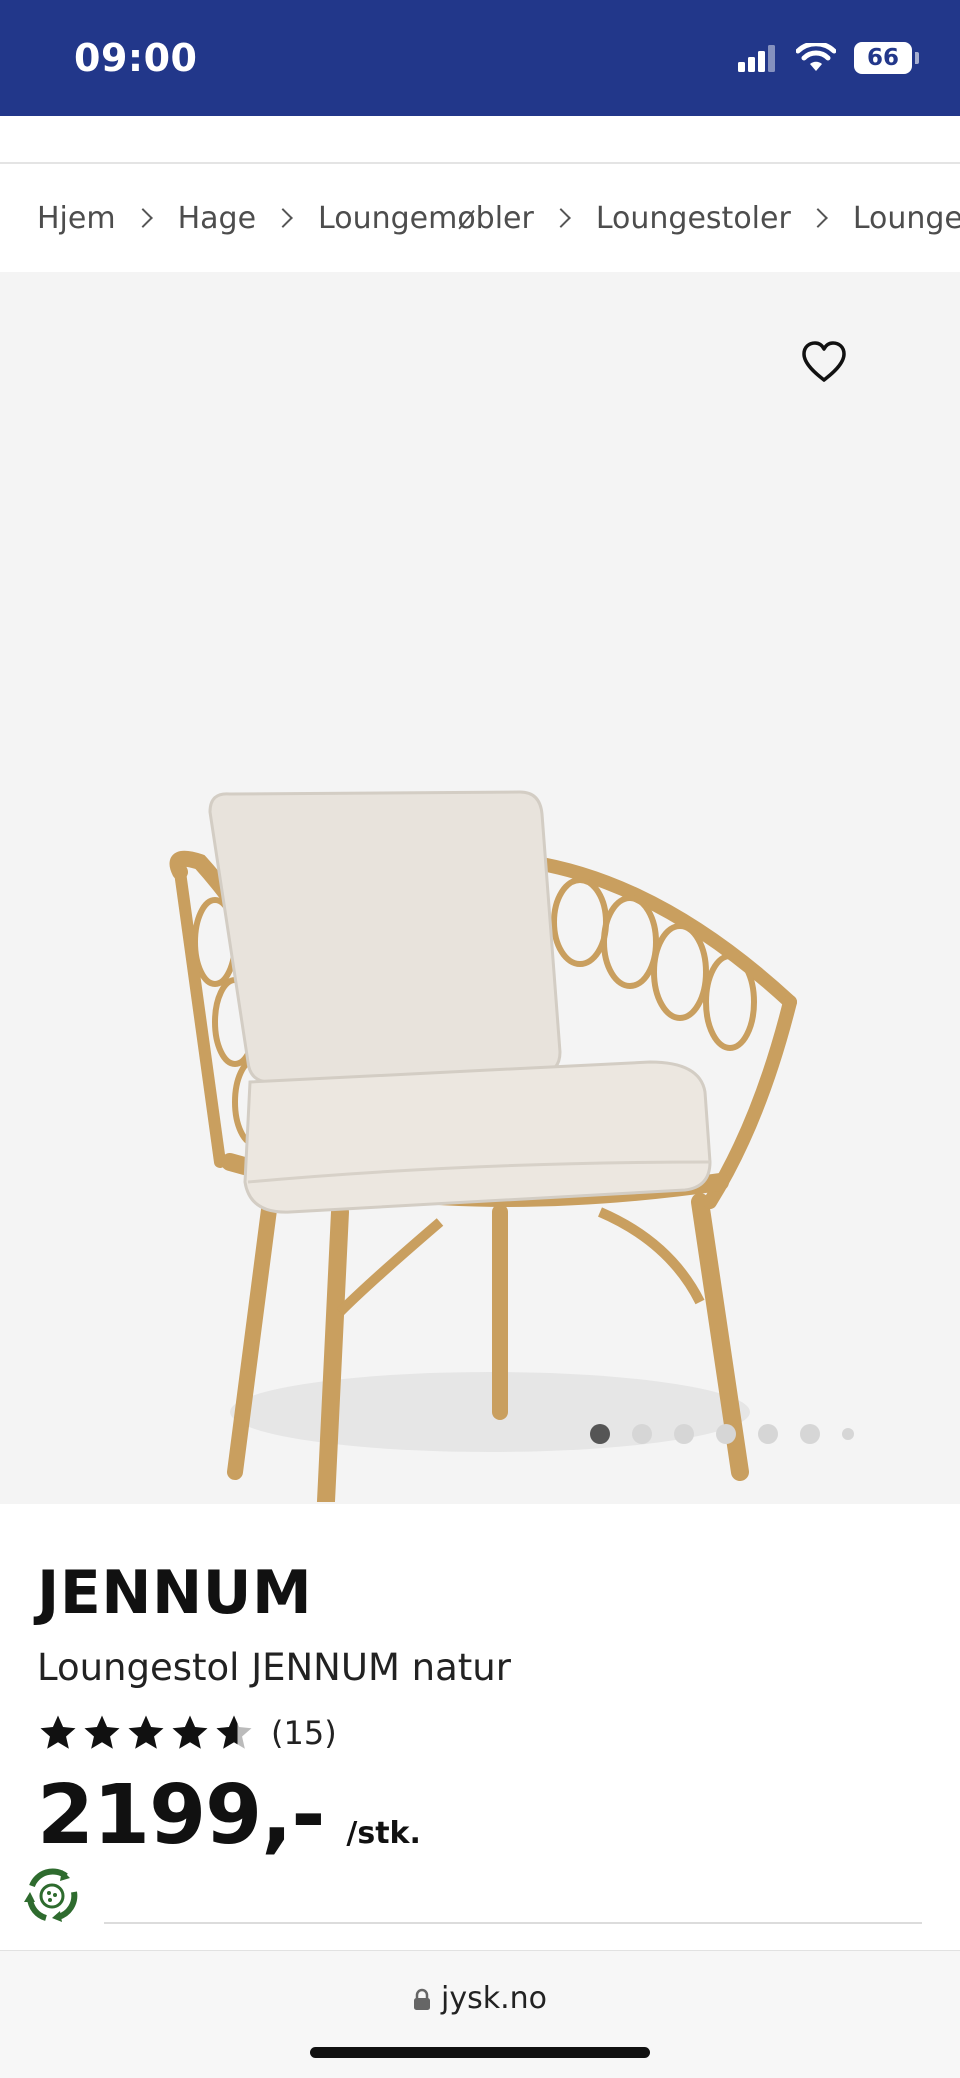 The width and height of the screenshot is (960, 2078). I want to click on divider, so click(513, 1923).